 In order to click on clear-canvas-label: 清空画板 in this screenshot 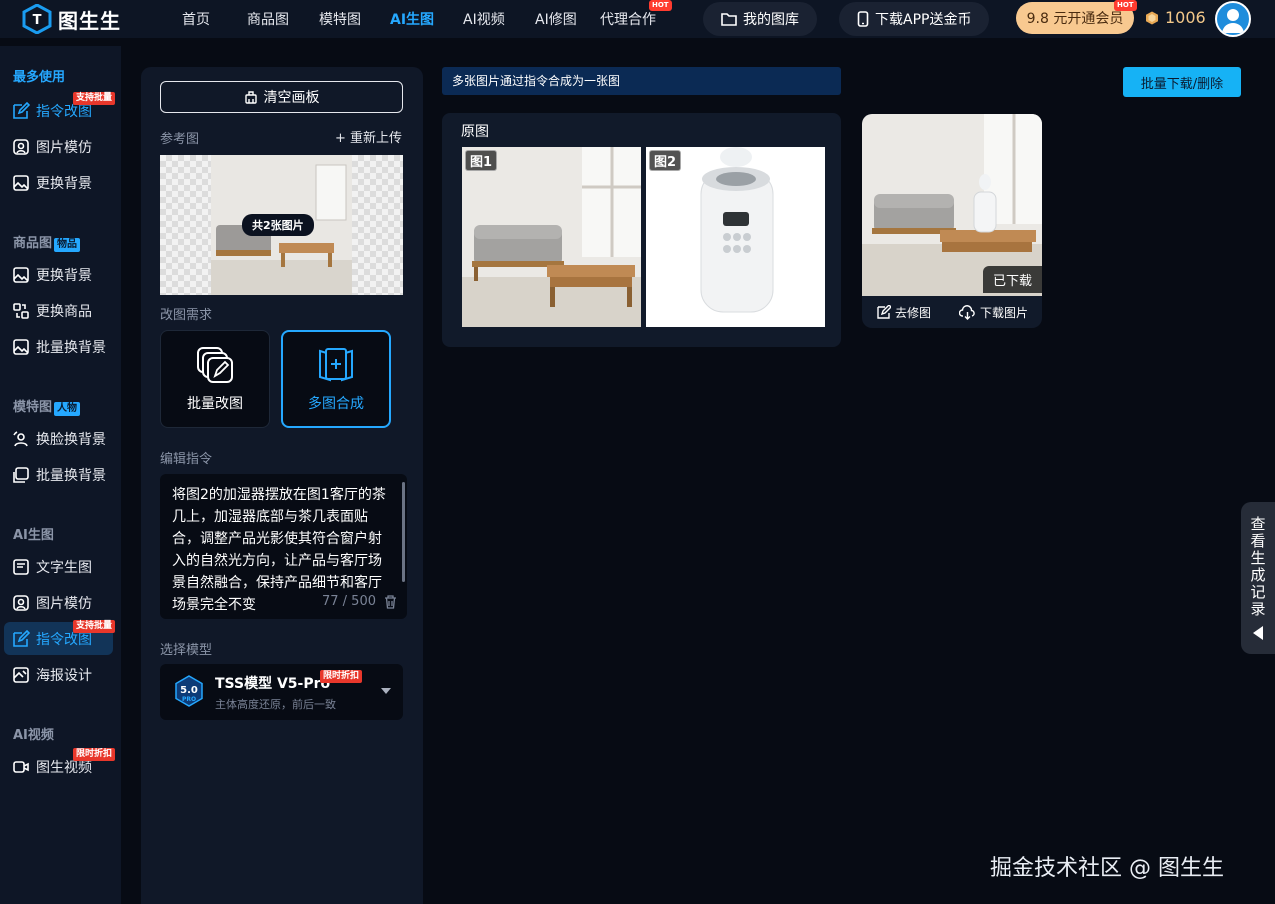, I will do `click(291, 98)`.